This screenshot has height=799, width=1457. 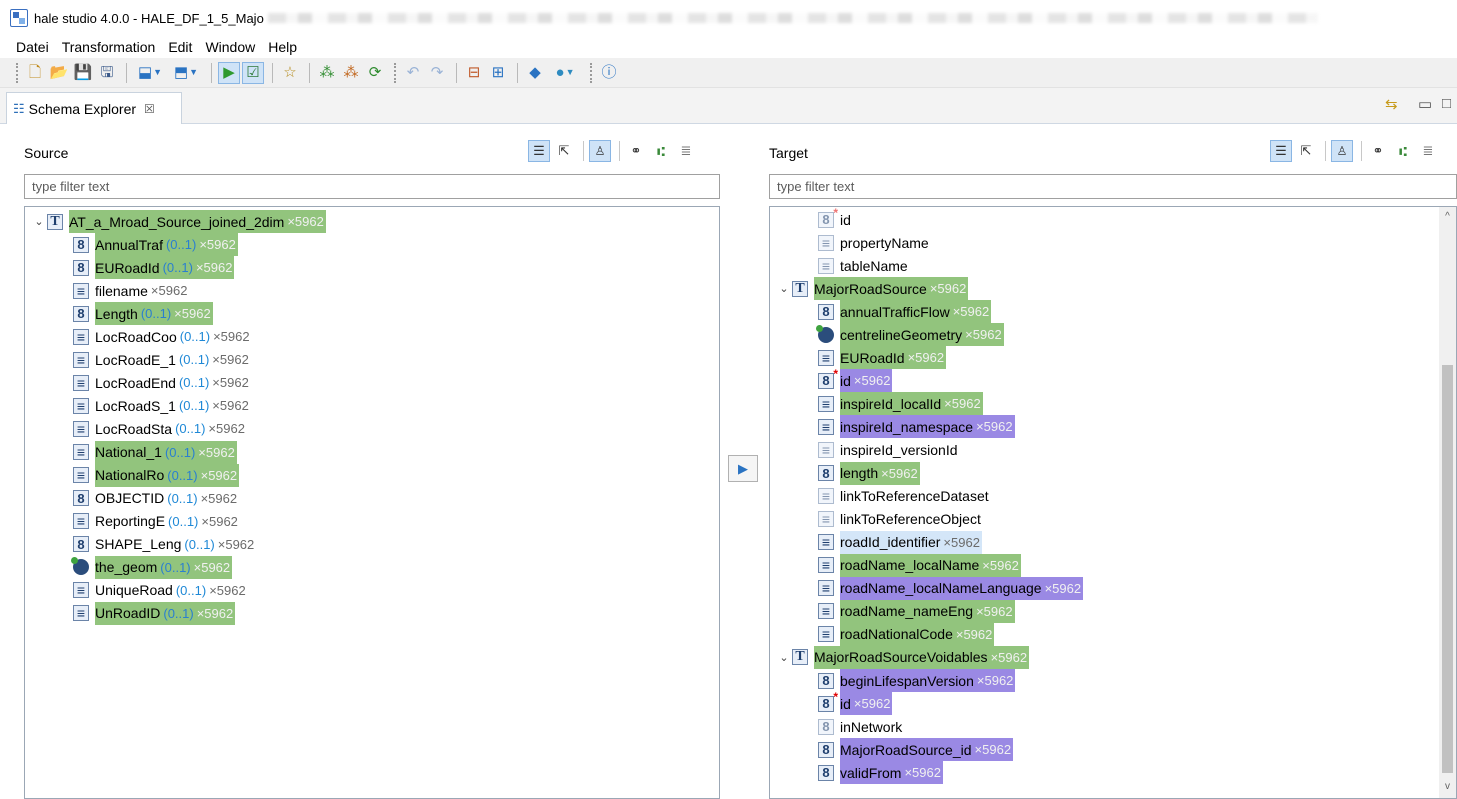 I want to click on tree-property-row: 8 beginLifespanVersion ×5962, so click(x=917, y=680).